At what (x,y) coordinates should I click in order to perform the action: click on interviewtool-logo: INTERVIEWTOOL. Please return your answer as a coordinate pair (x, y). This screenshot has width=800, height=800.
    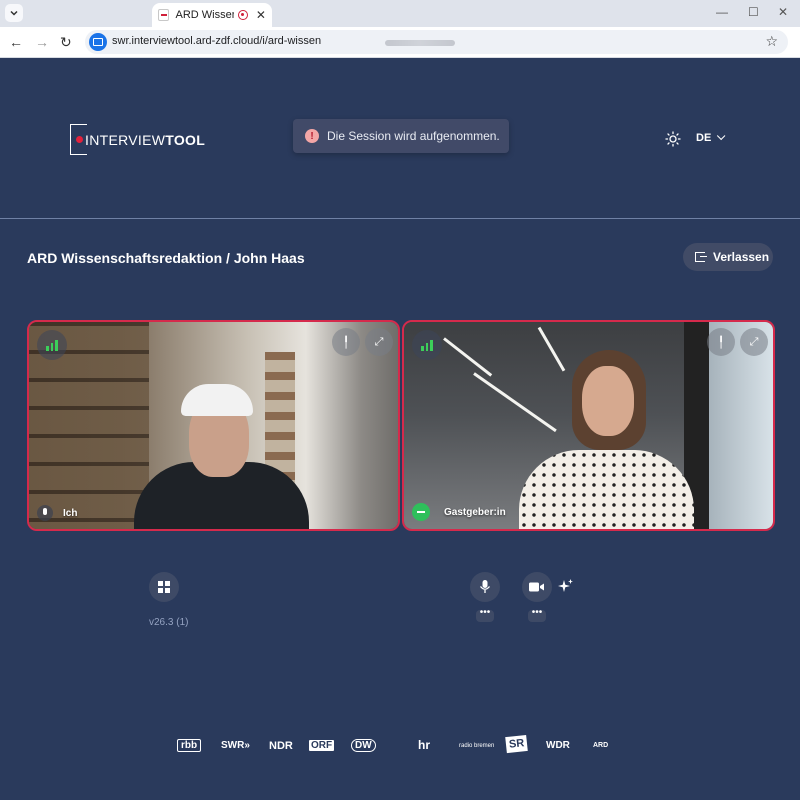
    Looking at the image, I should click on (137, 139).